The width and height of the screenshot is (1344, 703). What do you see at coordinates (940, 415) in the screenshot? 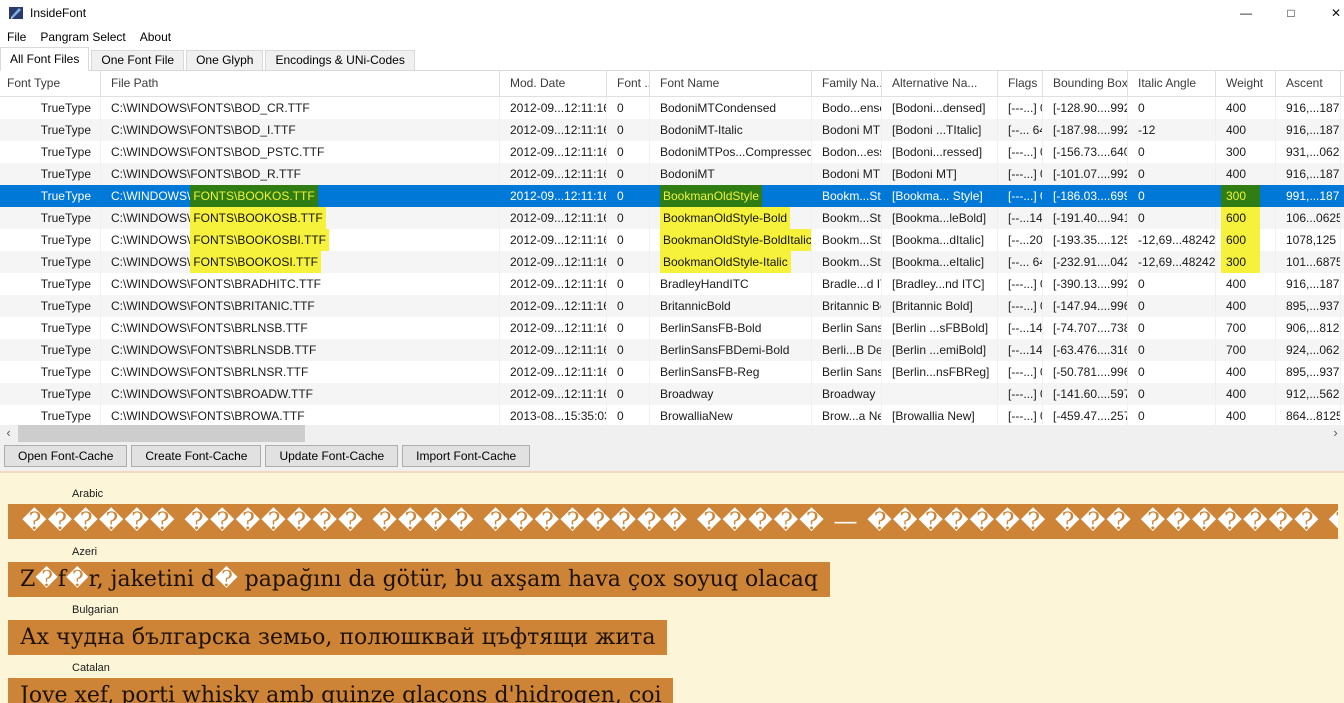
I see `cell-alternative-name: [Browallia New]` at bounding box center [940, 415].